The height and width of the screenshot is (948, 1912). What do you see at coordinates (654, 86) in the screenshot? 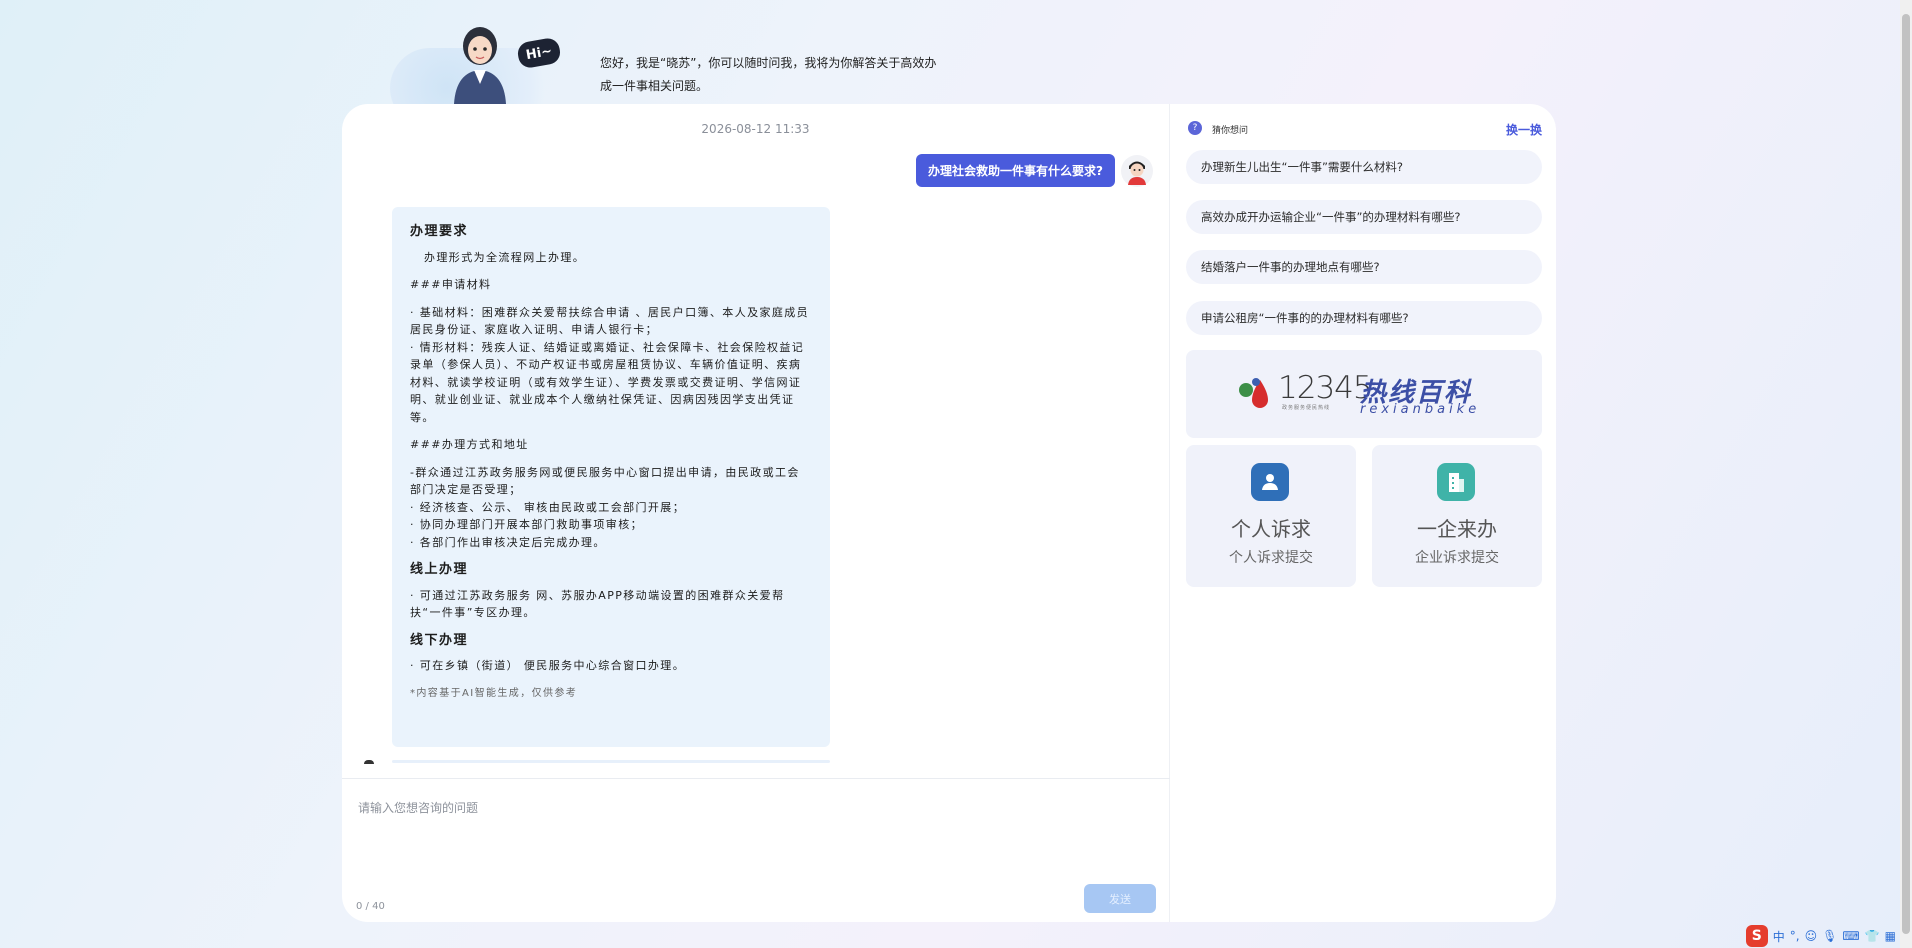
I see `greeting-line-2: 成一件事相关问题。` at bounding box center [654, 86].